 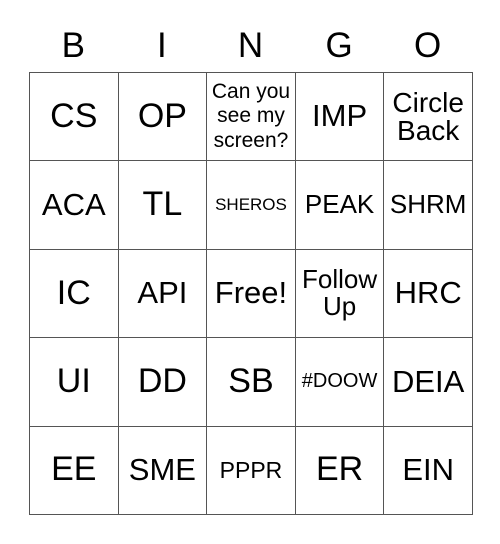 I want to click on bingo-cell-g3: Follow Up, so click(x=340, y=294).